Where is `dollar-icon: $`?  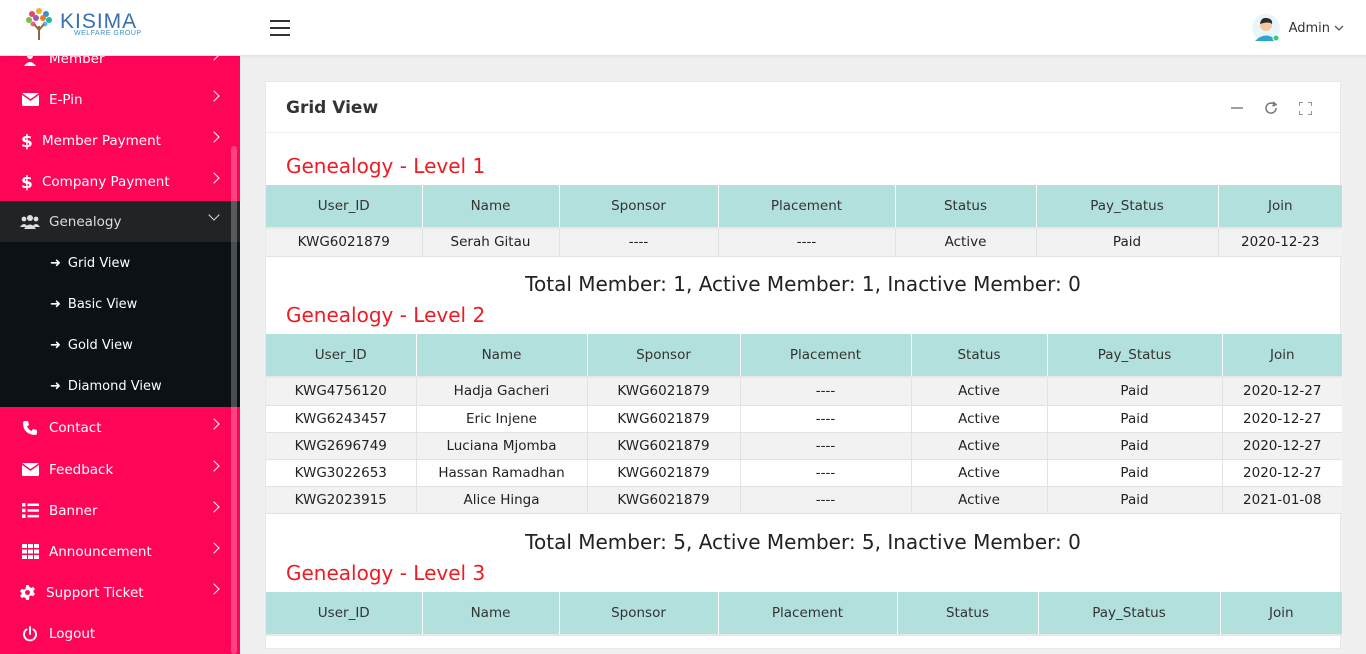 dollar-icon: $ is located at coordinates (26, 141).